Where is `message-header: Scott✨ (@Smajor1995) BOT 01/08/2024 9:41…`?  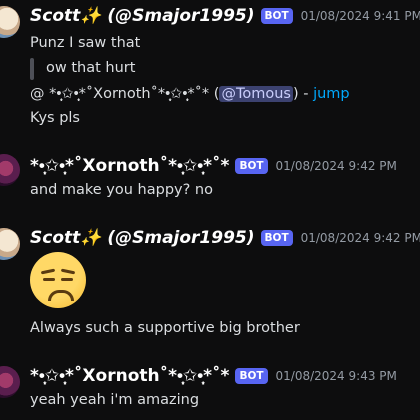
message-header: Scott✨ (@Smajor1995) BOT 01/08/2024 9:41… is located at coordinates (225, 16).